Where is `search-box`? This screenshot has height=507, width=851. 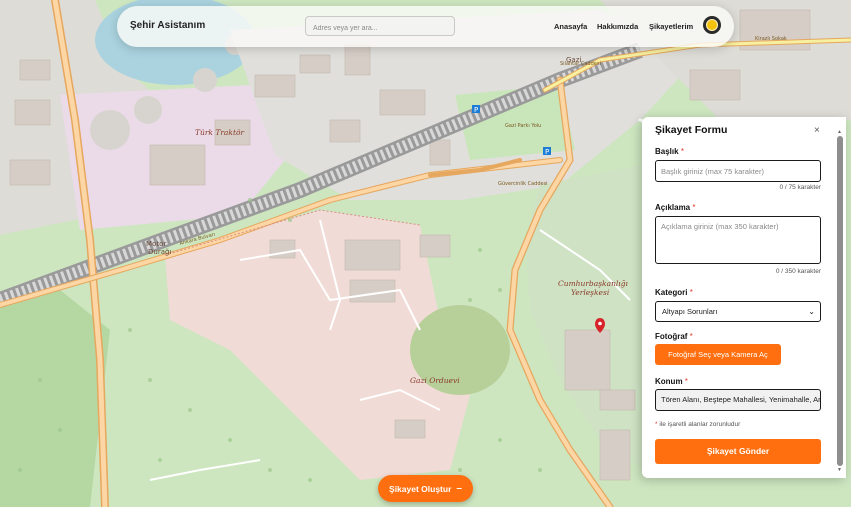 search-box is located at coordinates (380, 27).